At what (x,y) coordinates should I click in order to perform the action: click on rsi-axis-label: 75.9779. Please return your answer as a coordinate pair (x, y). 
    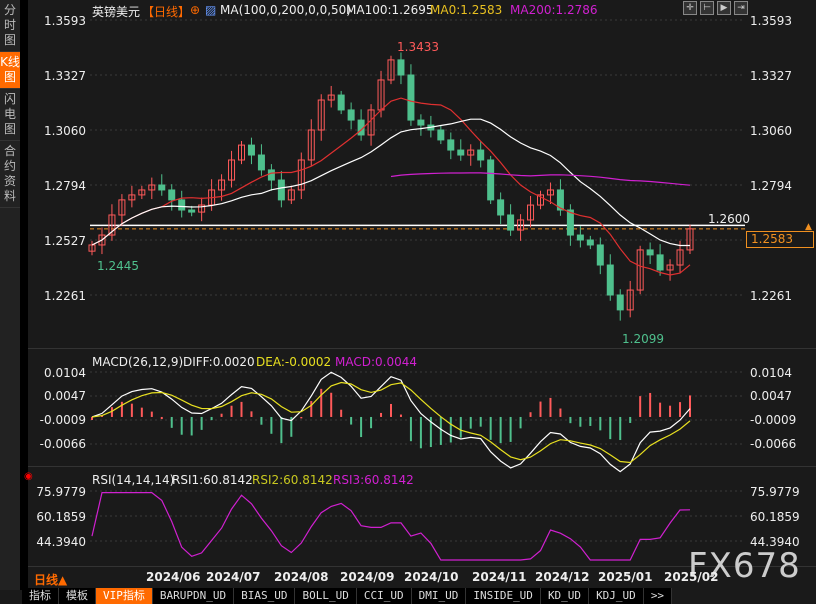
    Looking at the image, I should click on (61, 492).